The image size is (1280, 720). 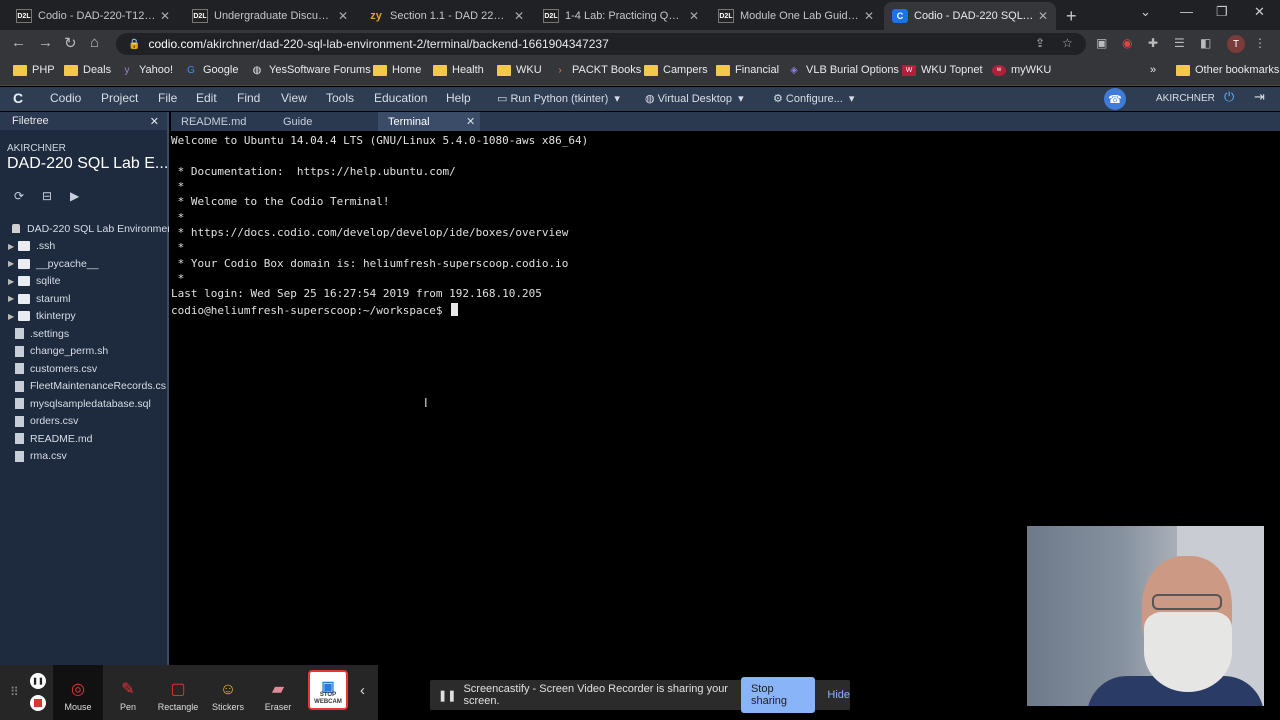 What do you see at coordinates (328, 690) in the screenshot?
I see `stop-webcam-button: ▣ STOP WEBCAM` at bounding box center [328, 690].